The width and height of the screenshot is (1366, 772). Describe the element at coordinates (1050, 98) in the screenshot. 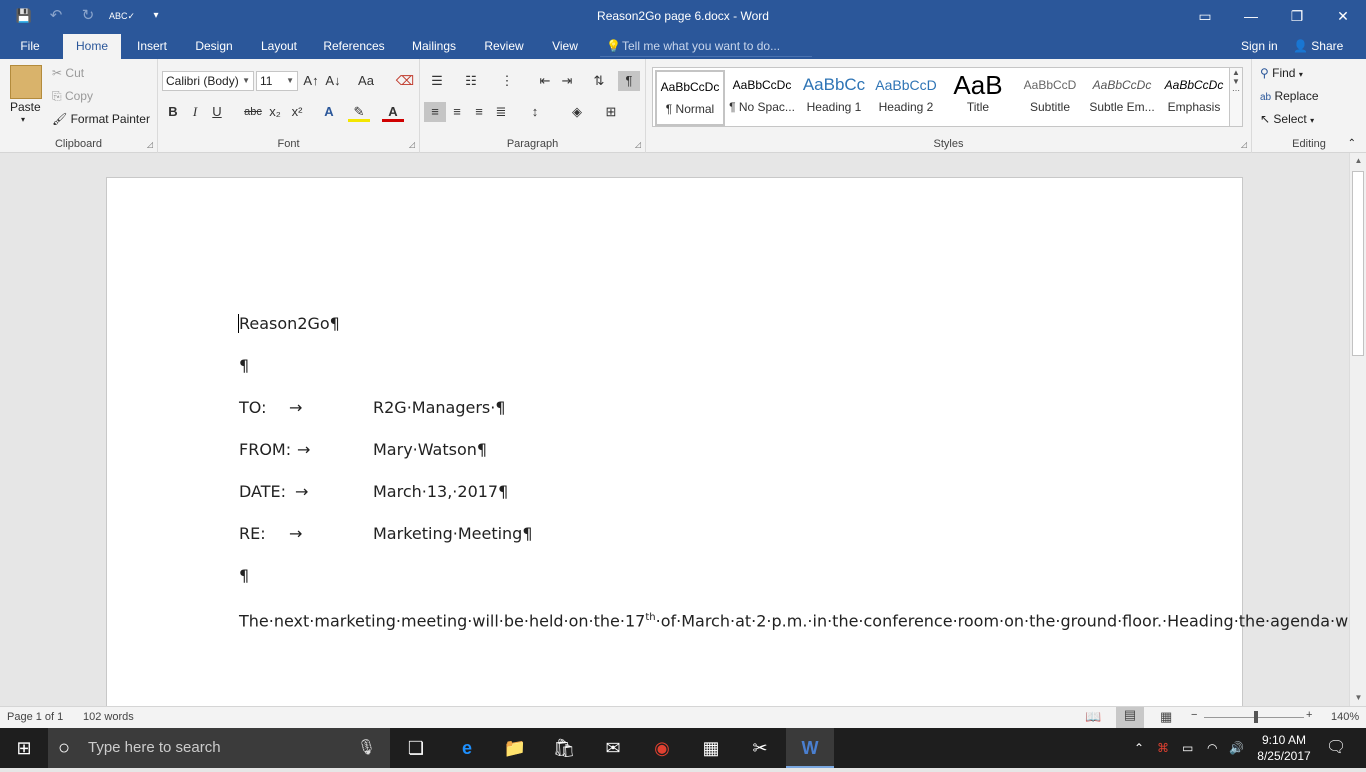

I see `style-subtitle: AaBbCcD Subtitle` at that location.